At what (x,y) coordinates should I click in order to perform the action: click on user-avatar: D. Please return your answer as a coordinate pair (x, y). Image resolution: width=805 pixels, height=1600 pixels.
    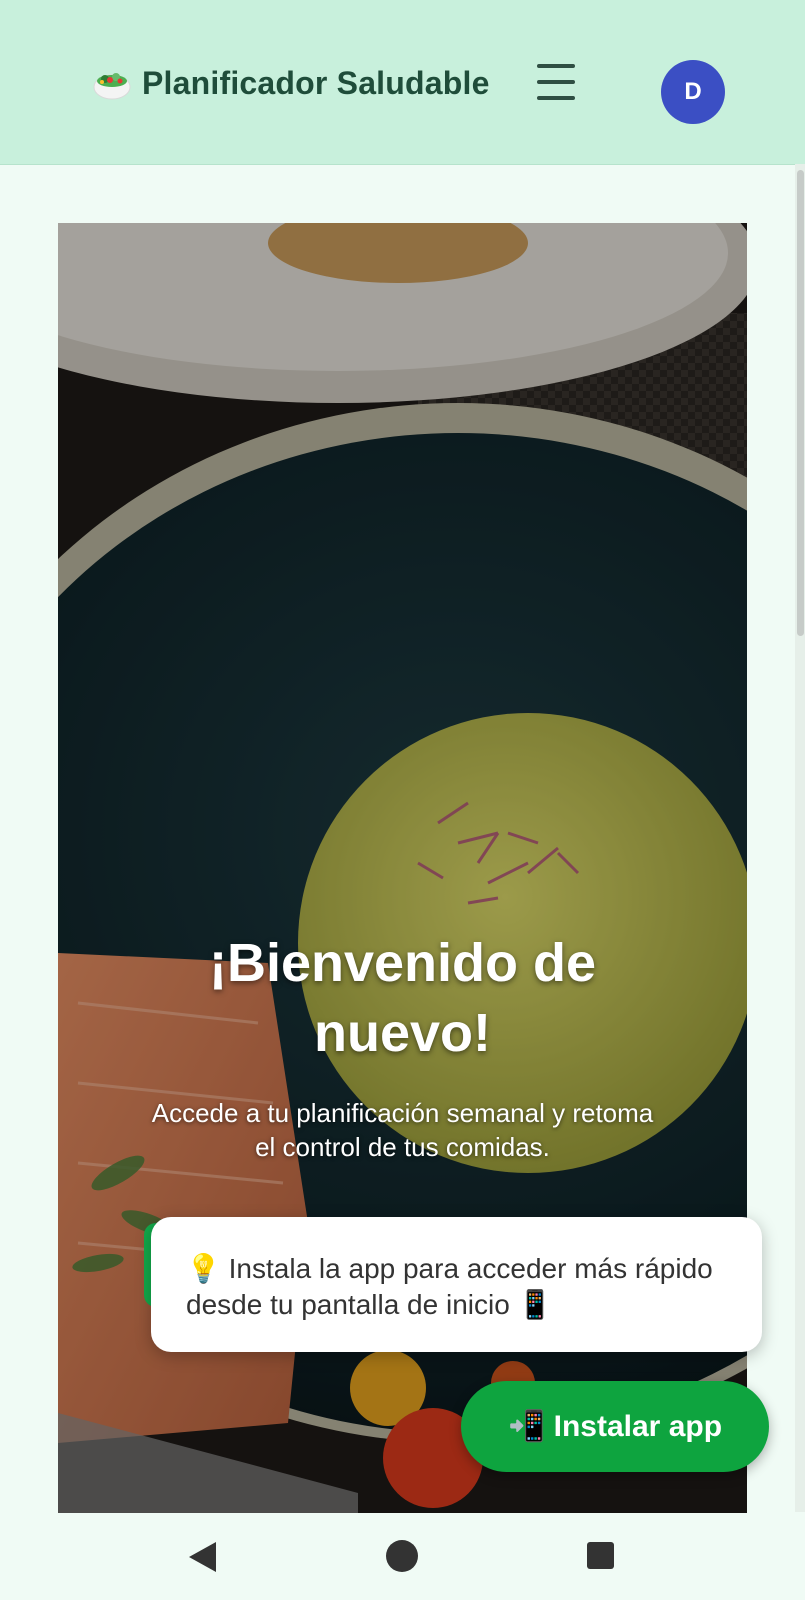
    Looking at the image, I should click on (693, 92).